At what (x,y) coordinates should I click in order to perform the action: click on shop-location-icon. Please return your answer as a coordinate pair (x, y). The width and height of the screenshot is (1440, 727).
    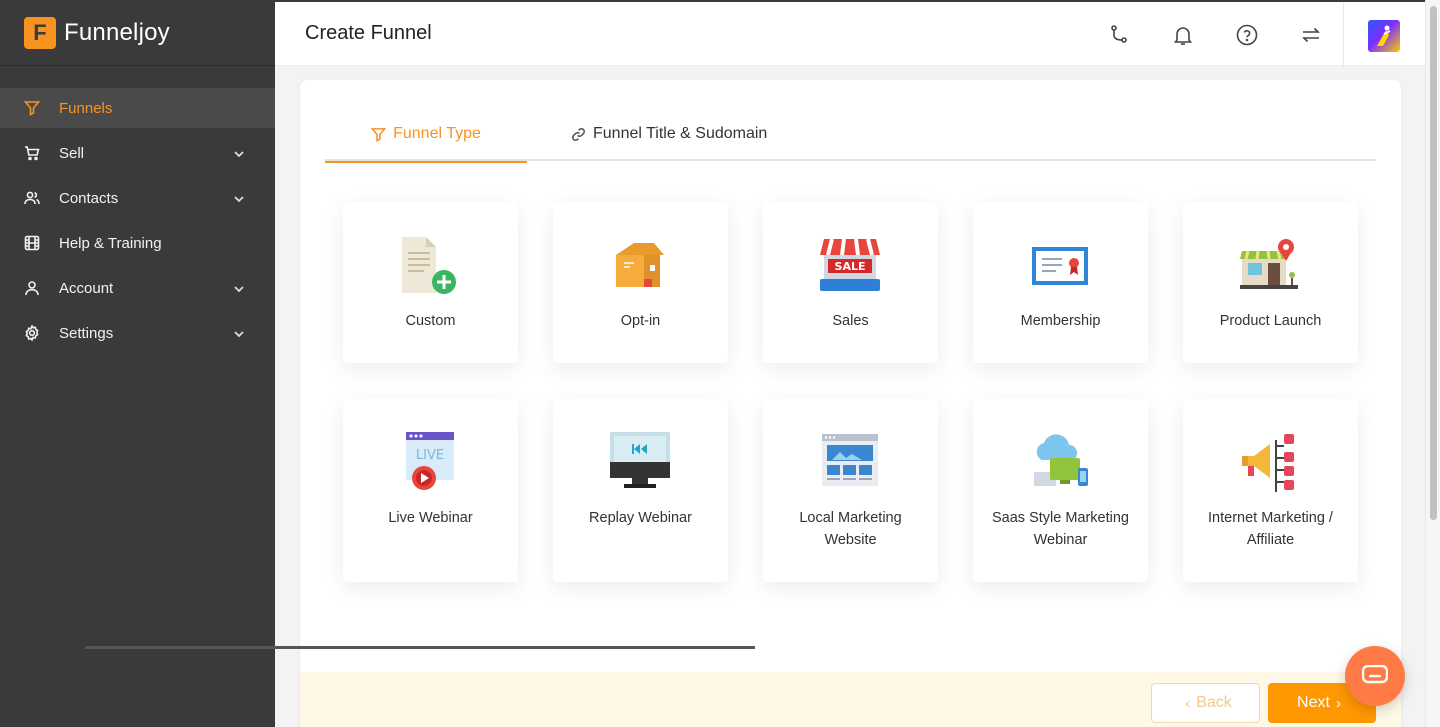
    Looking at the image, I should click on (1270, 265).